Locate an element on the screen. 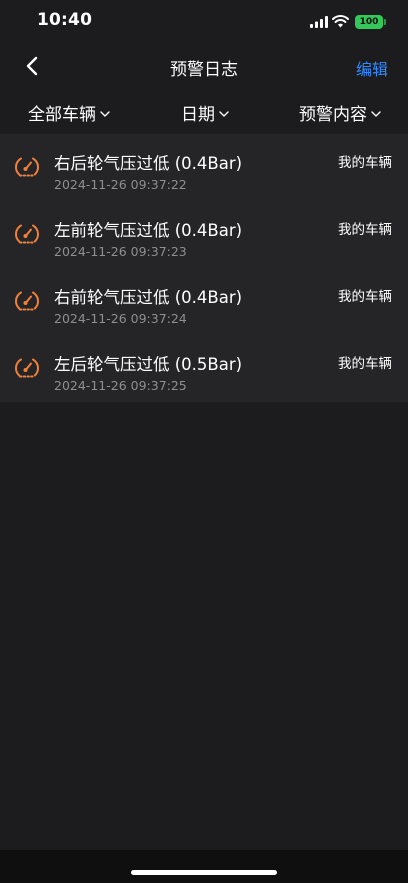 This screenshot has width=408, height=883. battery-indicator: 100 is located at coordinates (369, 22).